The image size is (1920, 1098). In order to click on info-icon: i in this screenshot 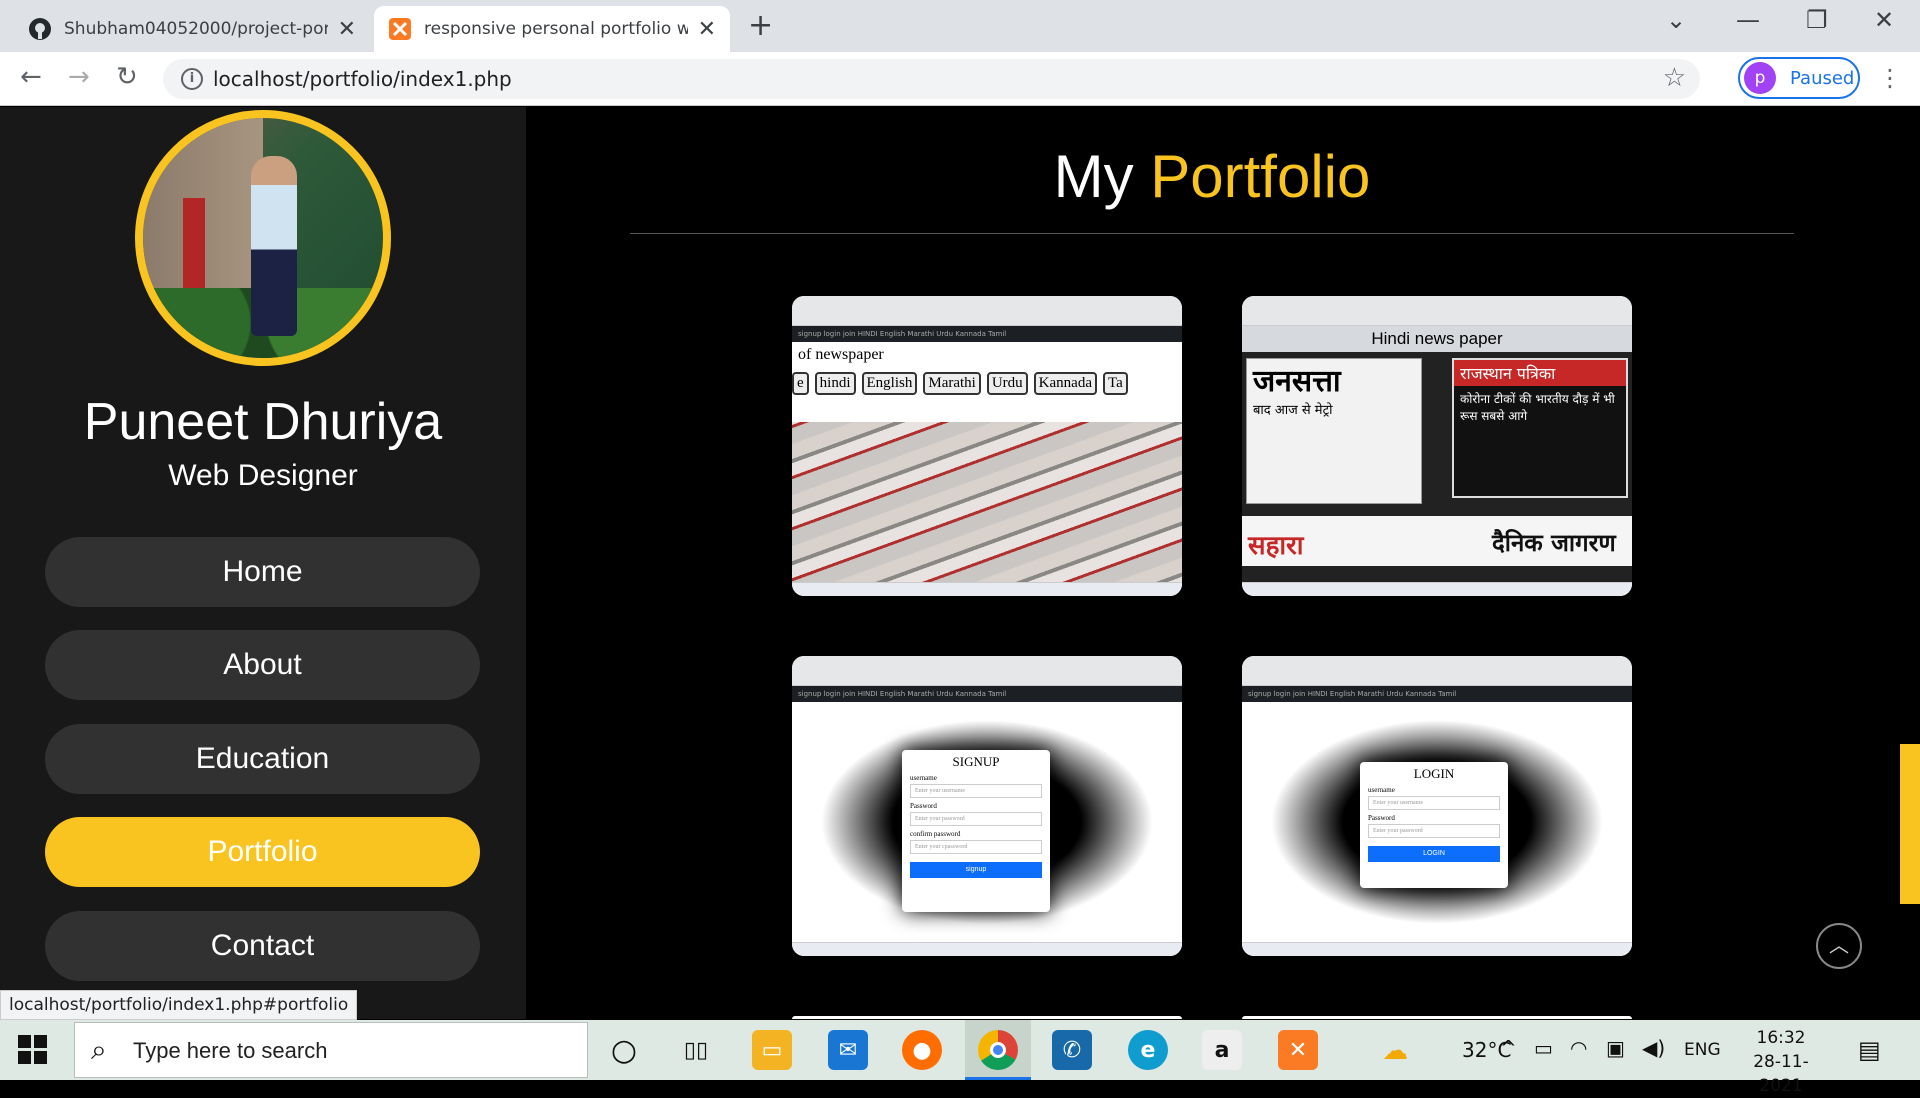, I will do `click(192, 79)`.